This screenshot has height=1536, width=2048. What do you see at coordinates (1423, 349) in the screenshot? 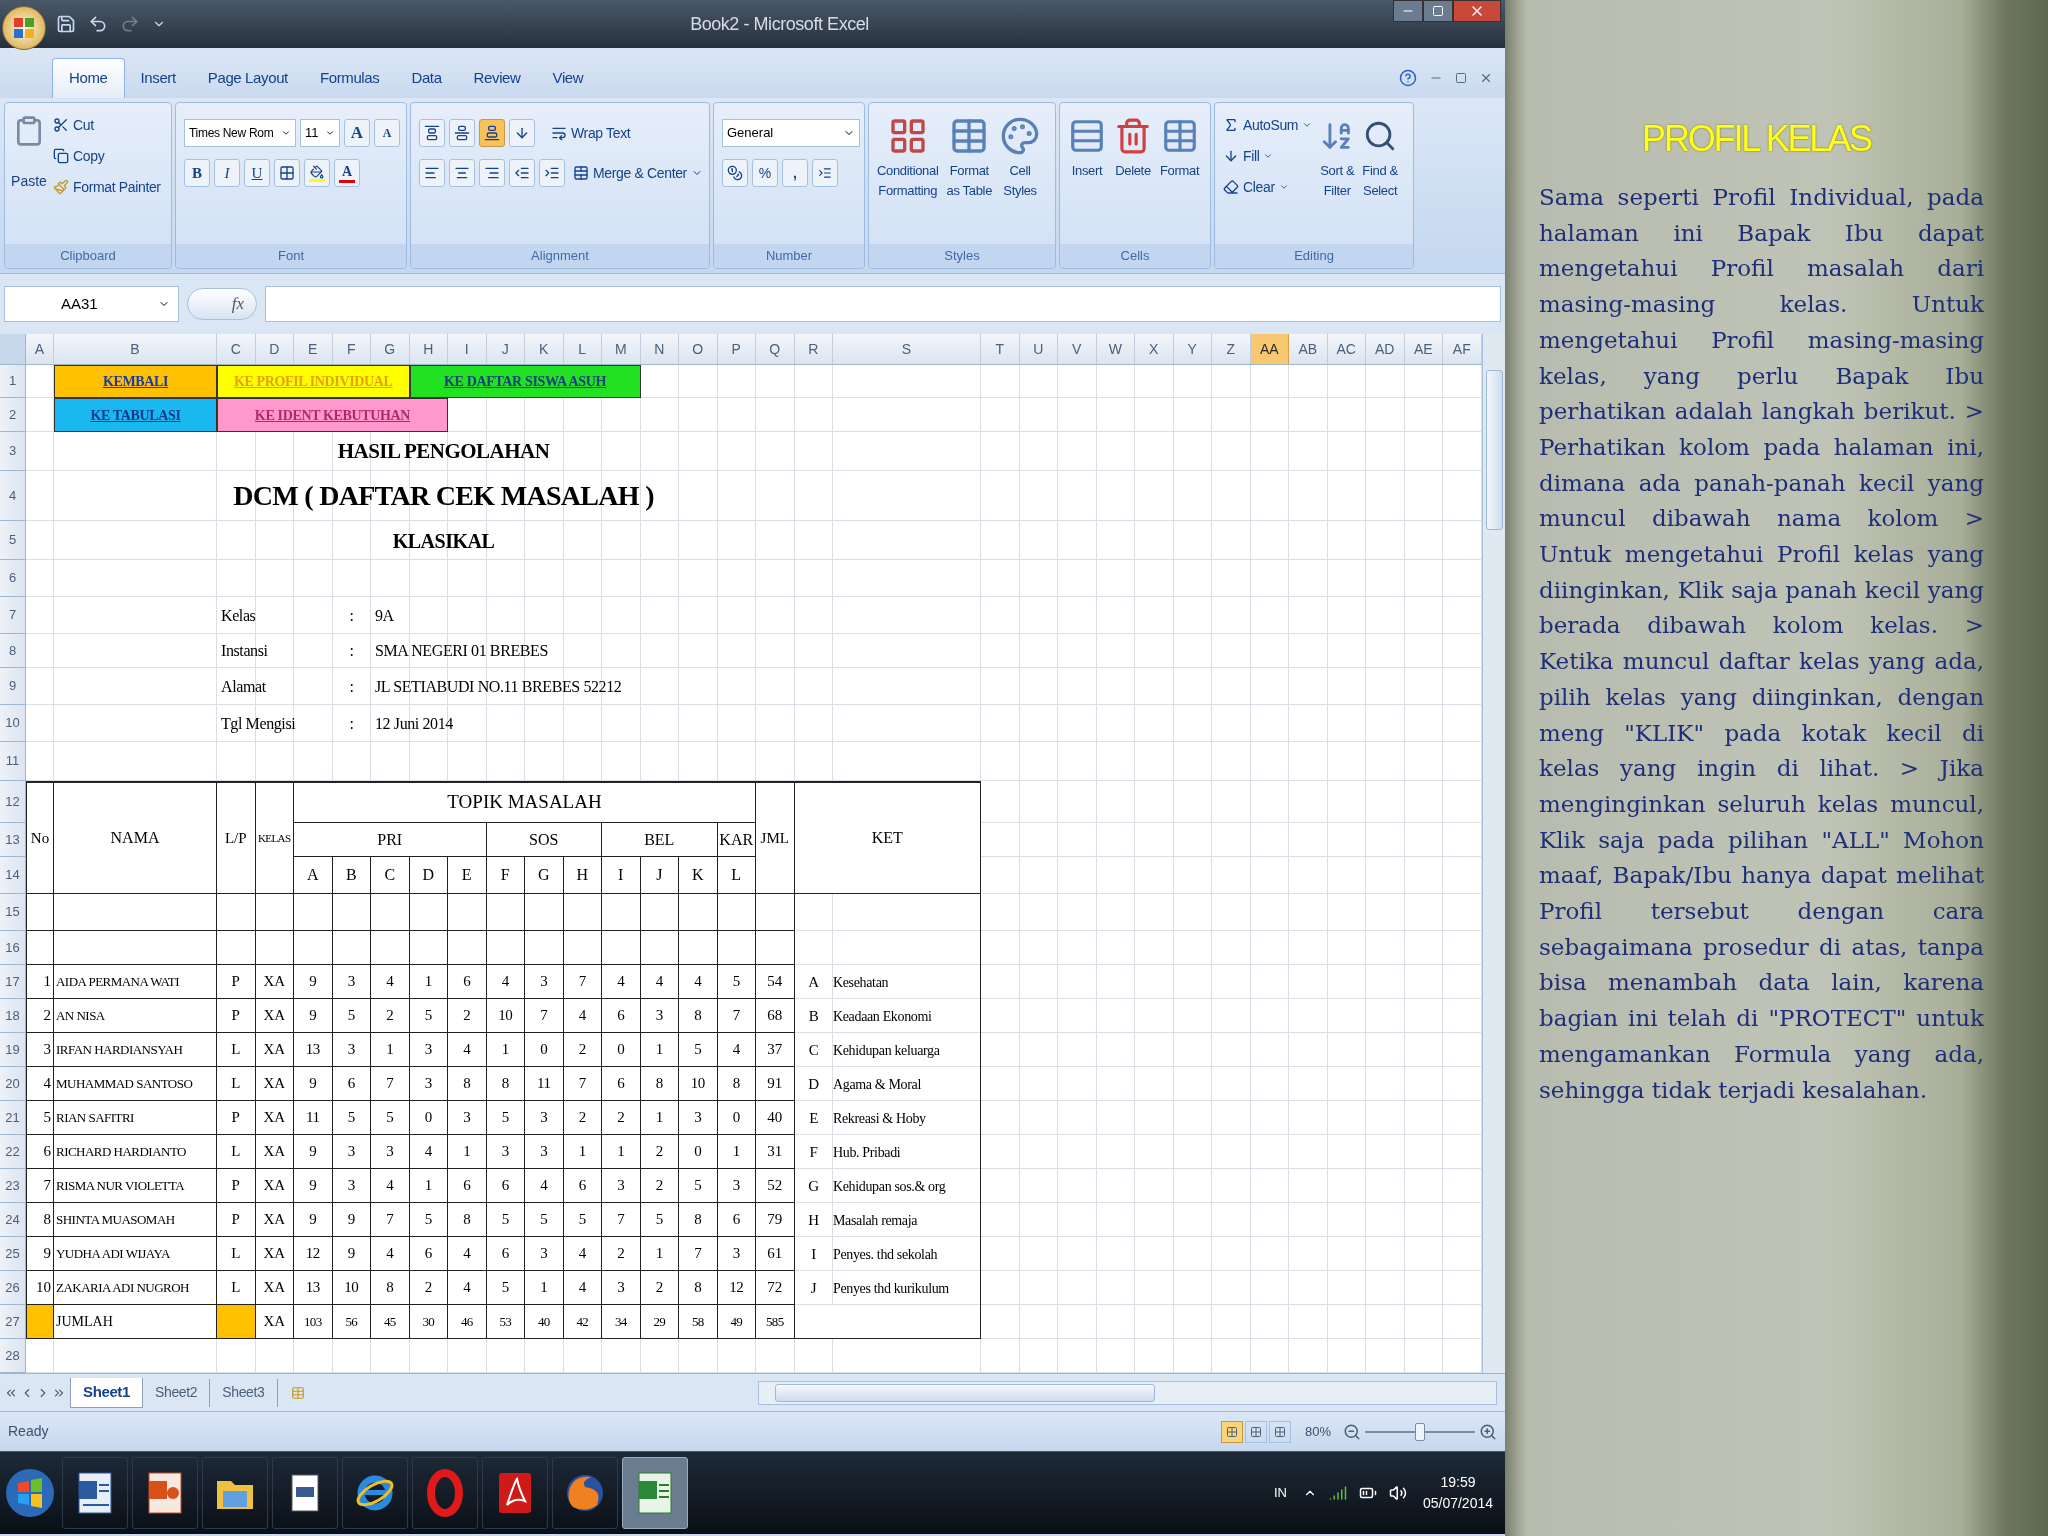
I see `column-header: AE` at bounding box center [1423, 349].